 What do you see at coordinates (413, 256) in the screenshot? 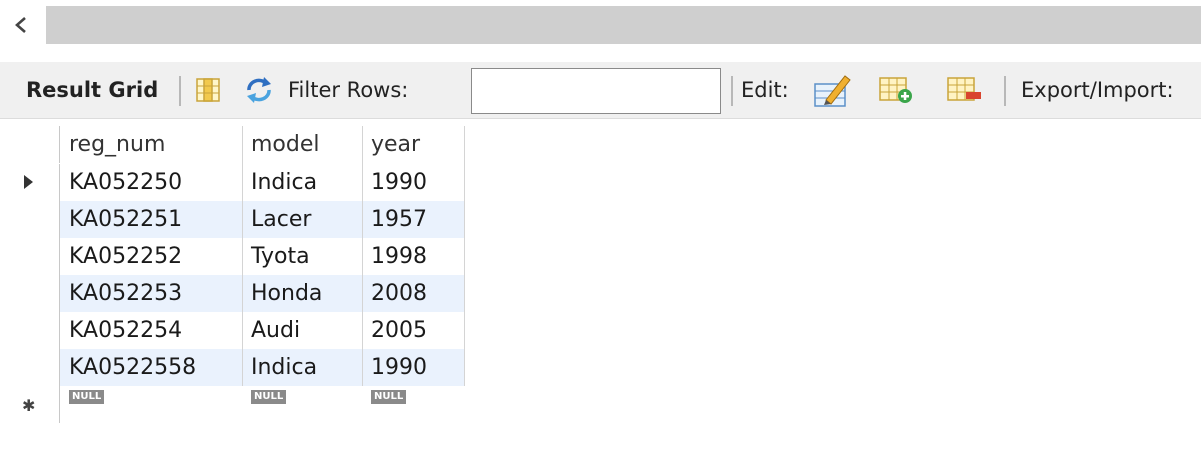
I see `cell-year: 1998` at bounding box center [413, 256].